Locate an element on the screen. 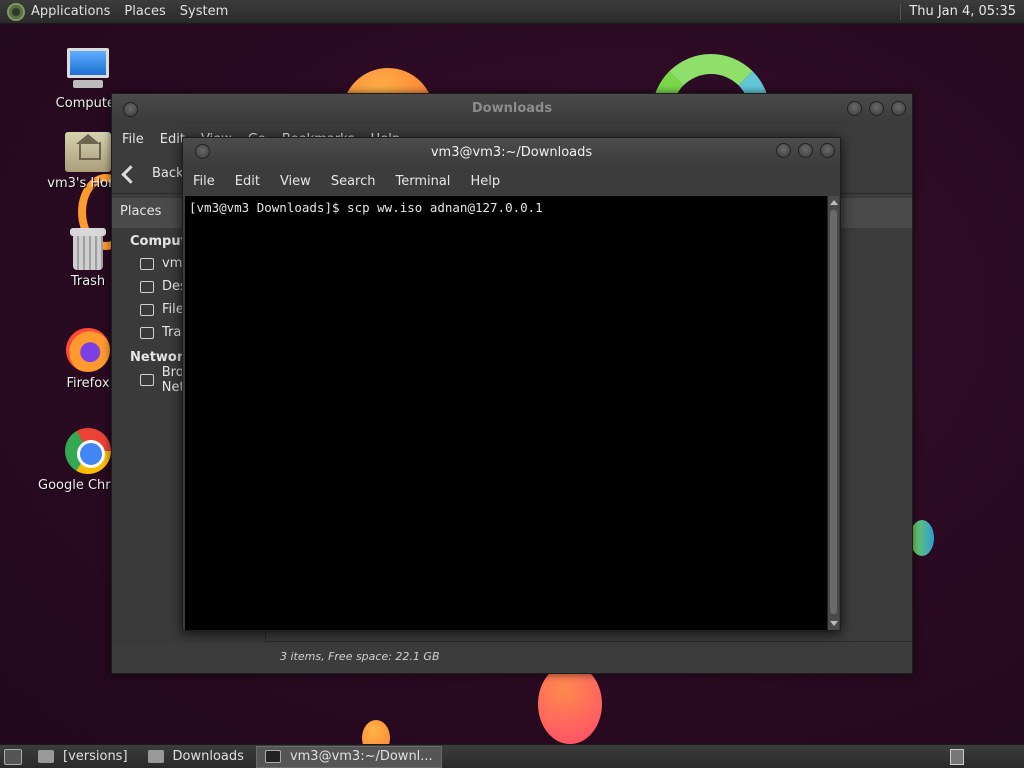 The width and height of the screenshot is (1024, 768). task-label: Downloads is located at coordinates (208, 756).